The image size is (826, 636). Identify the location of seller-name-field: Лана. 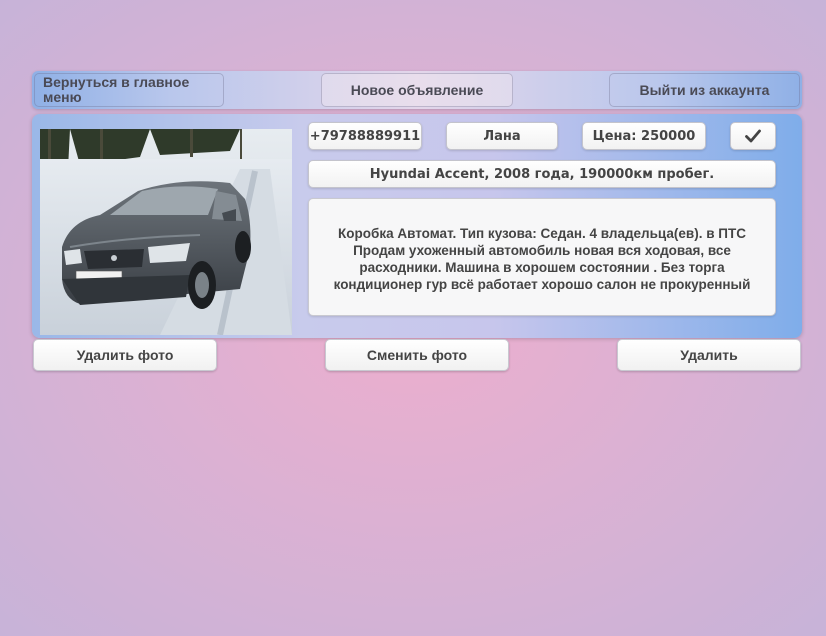
(502, 136).